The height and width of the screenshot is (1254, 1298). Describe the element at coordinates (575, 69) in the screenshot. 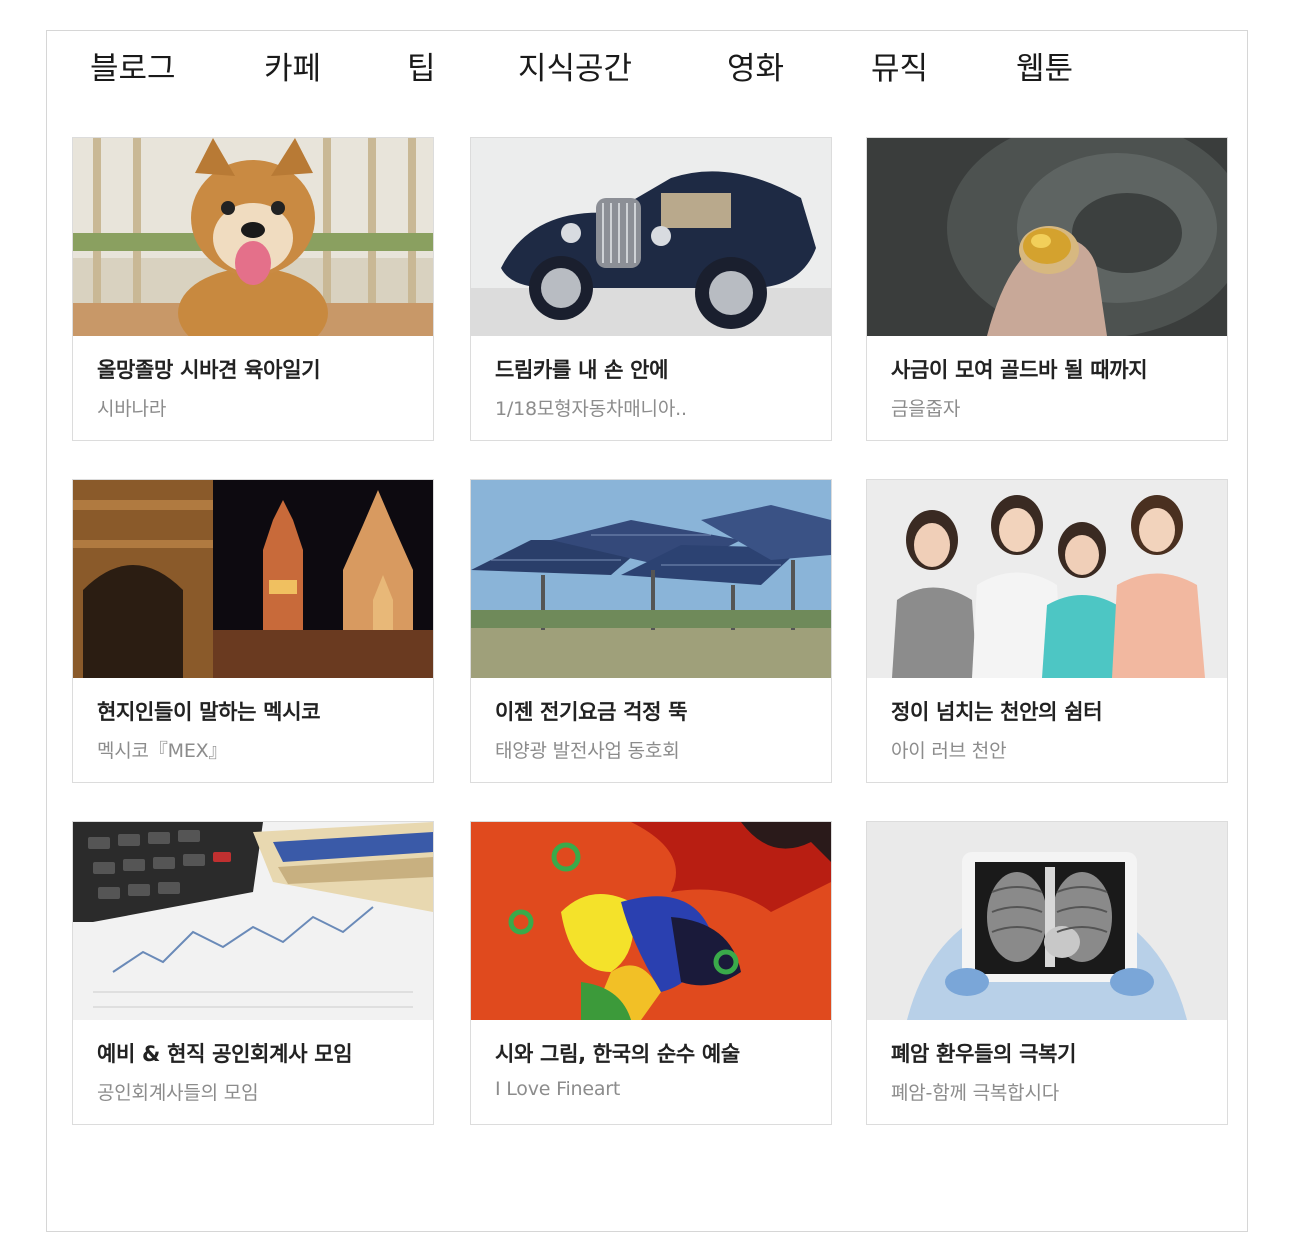

I see `nav-item-knowledge: 지식공간` at that location.